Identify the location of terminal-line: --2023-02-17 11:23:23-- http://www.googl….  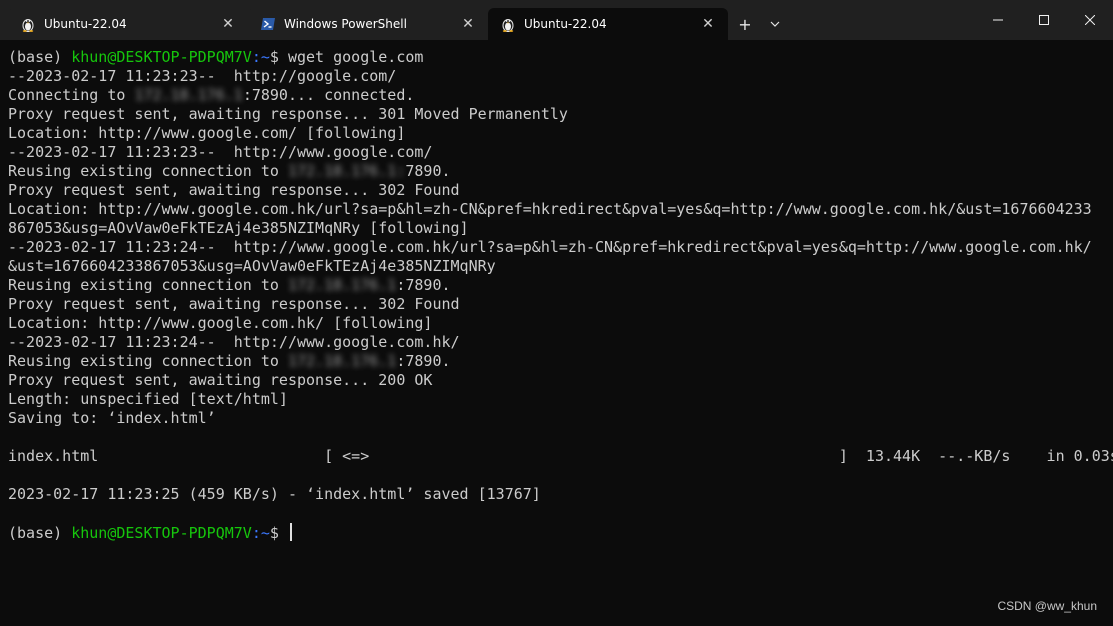
(220, 152).